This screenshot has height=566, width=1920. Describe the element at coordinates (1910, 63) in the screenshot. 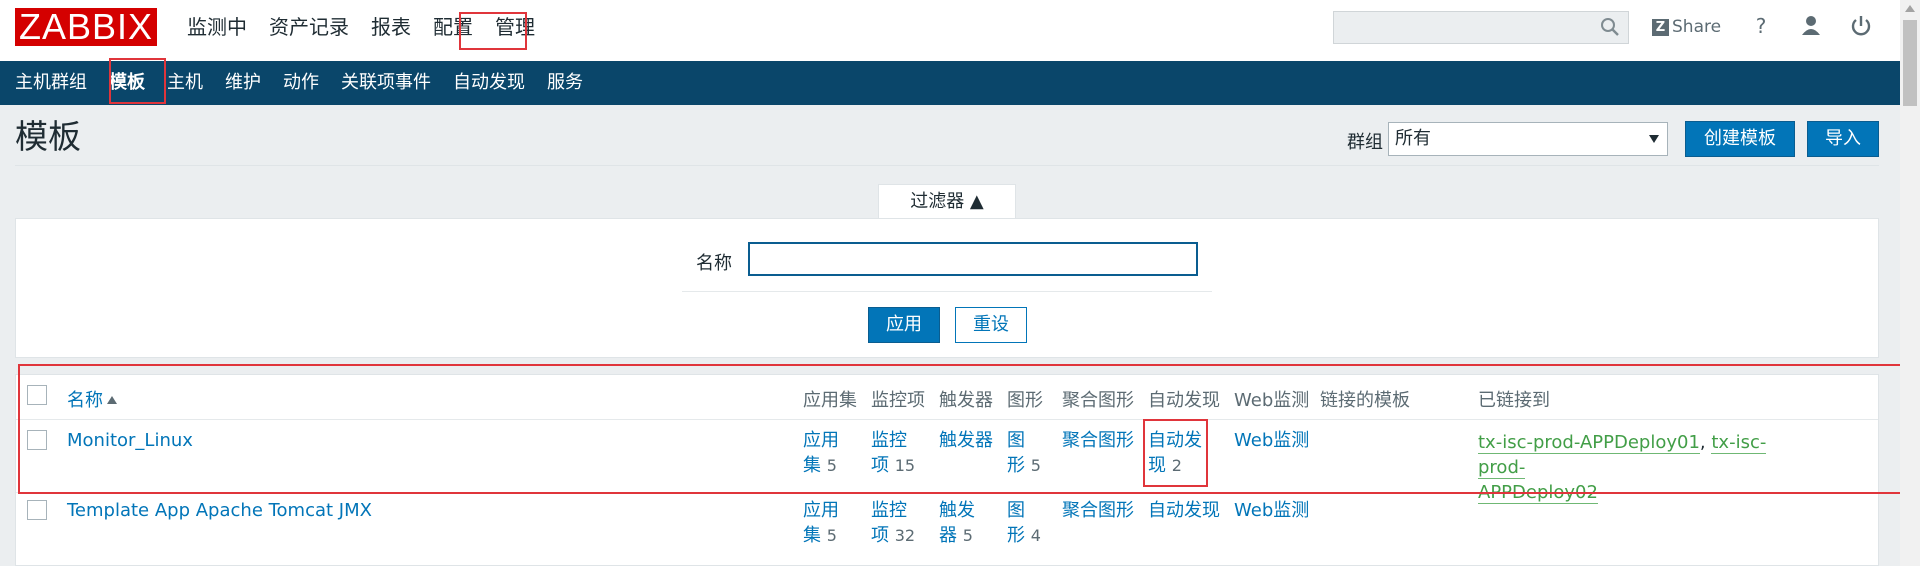

I see `scrollbar-thumb` at that location.